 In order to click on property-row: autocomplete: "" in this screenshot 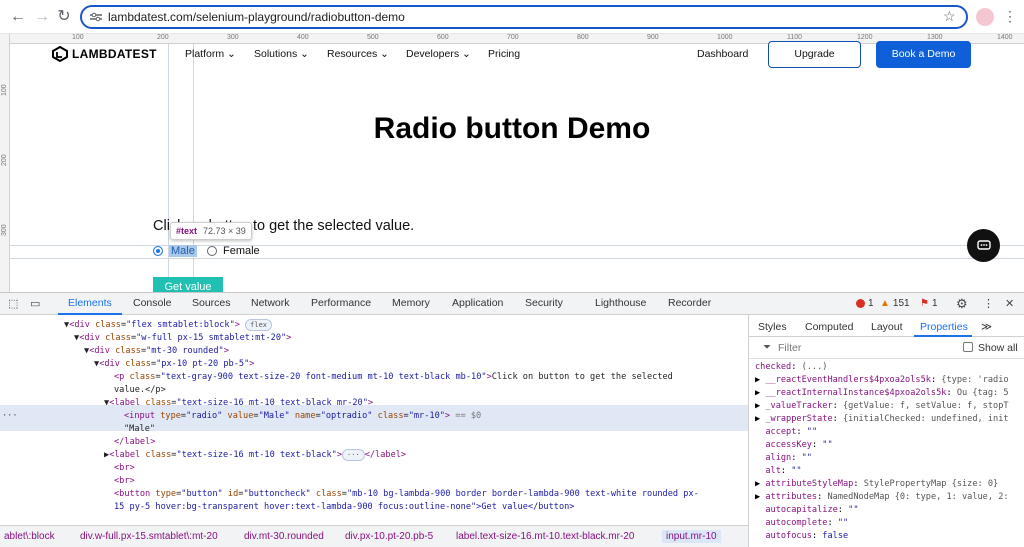, I will do `click(801, 523)`.